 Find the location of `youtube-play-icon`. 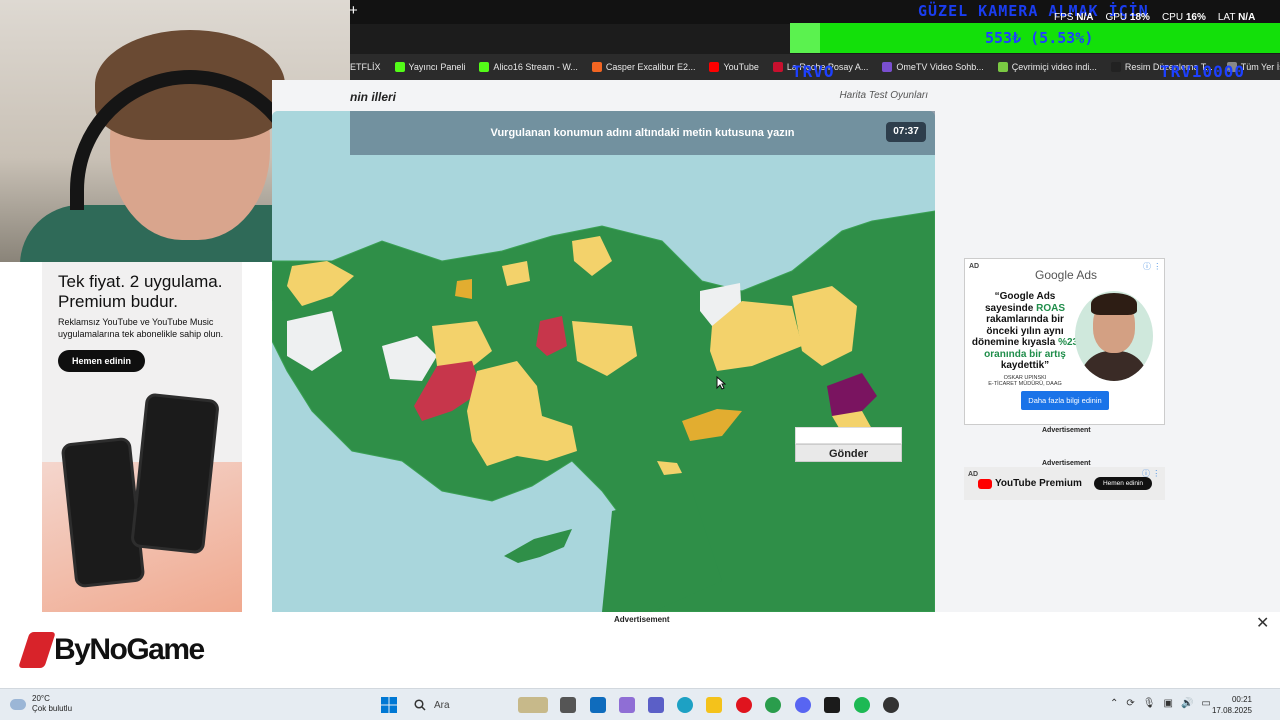

youtube-play-icon is located at coordinates (985, 483).